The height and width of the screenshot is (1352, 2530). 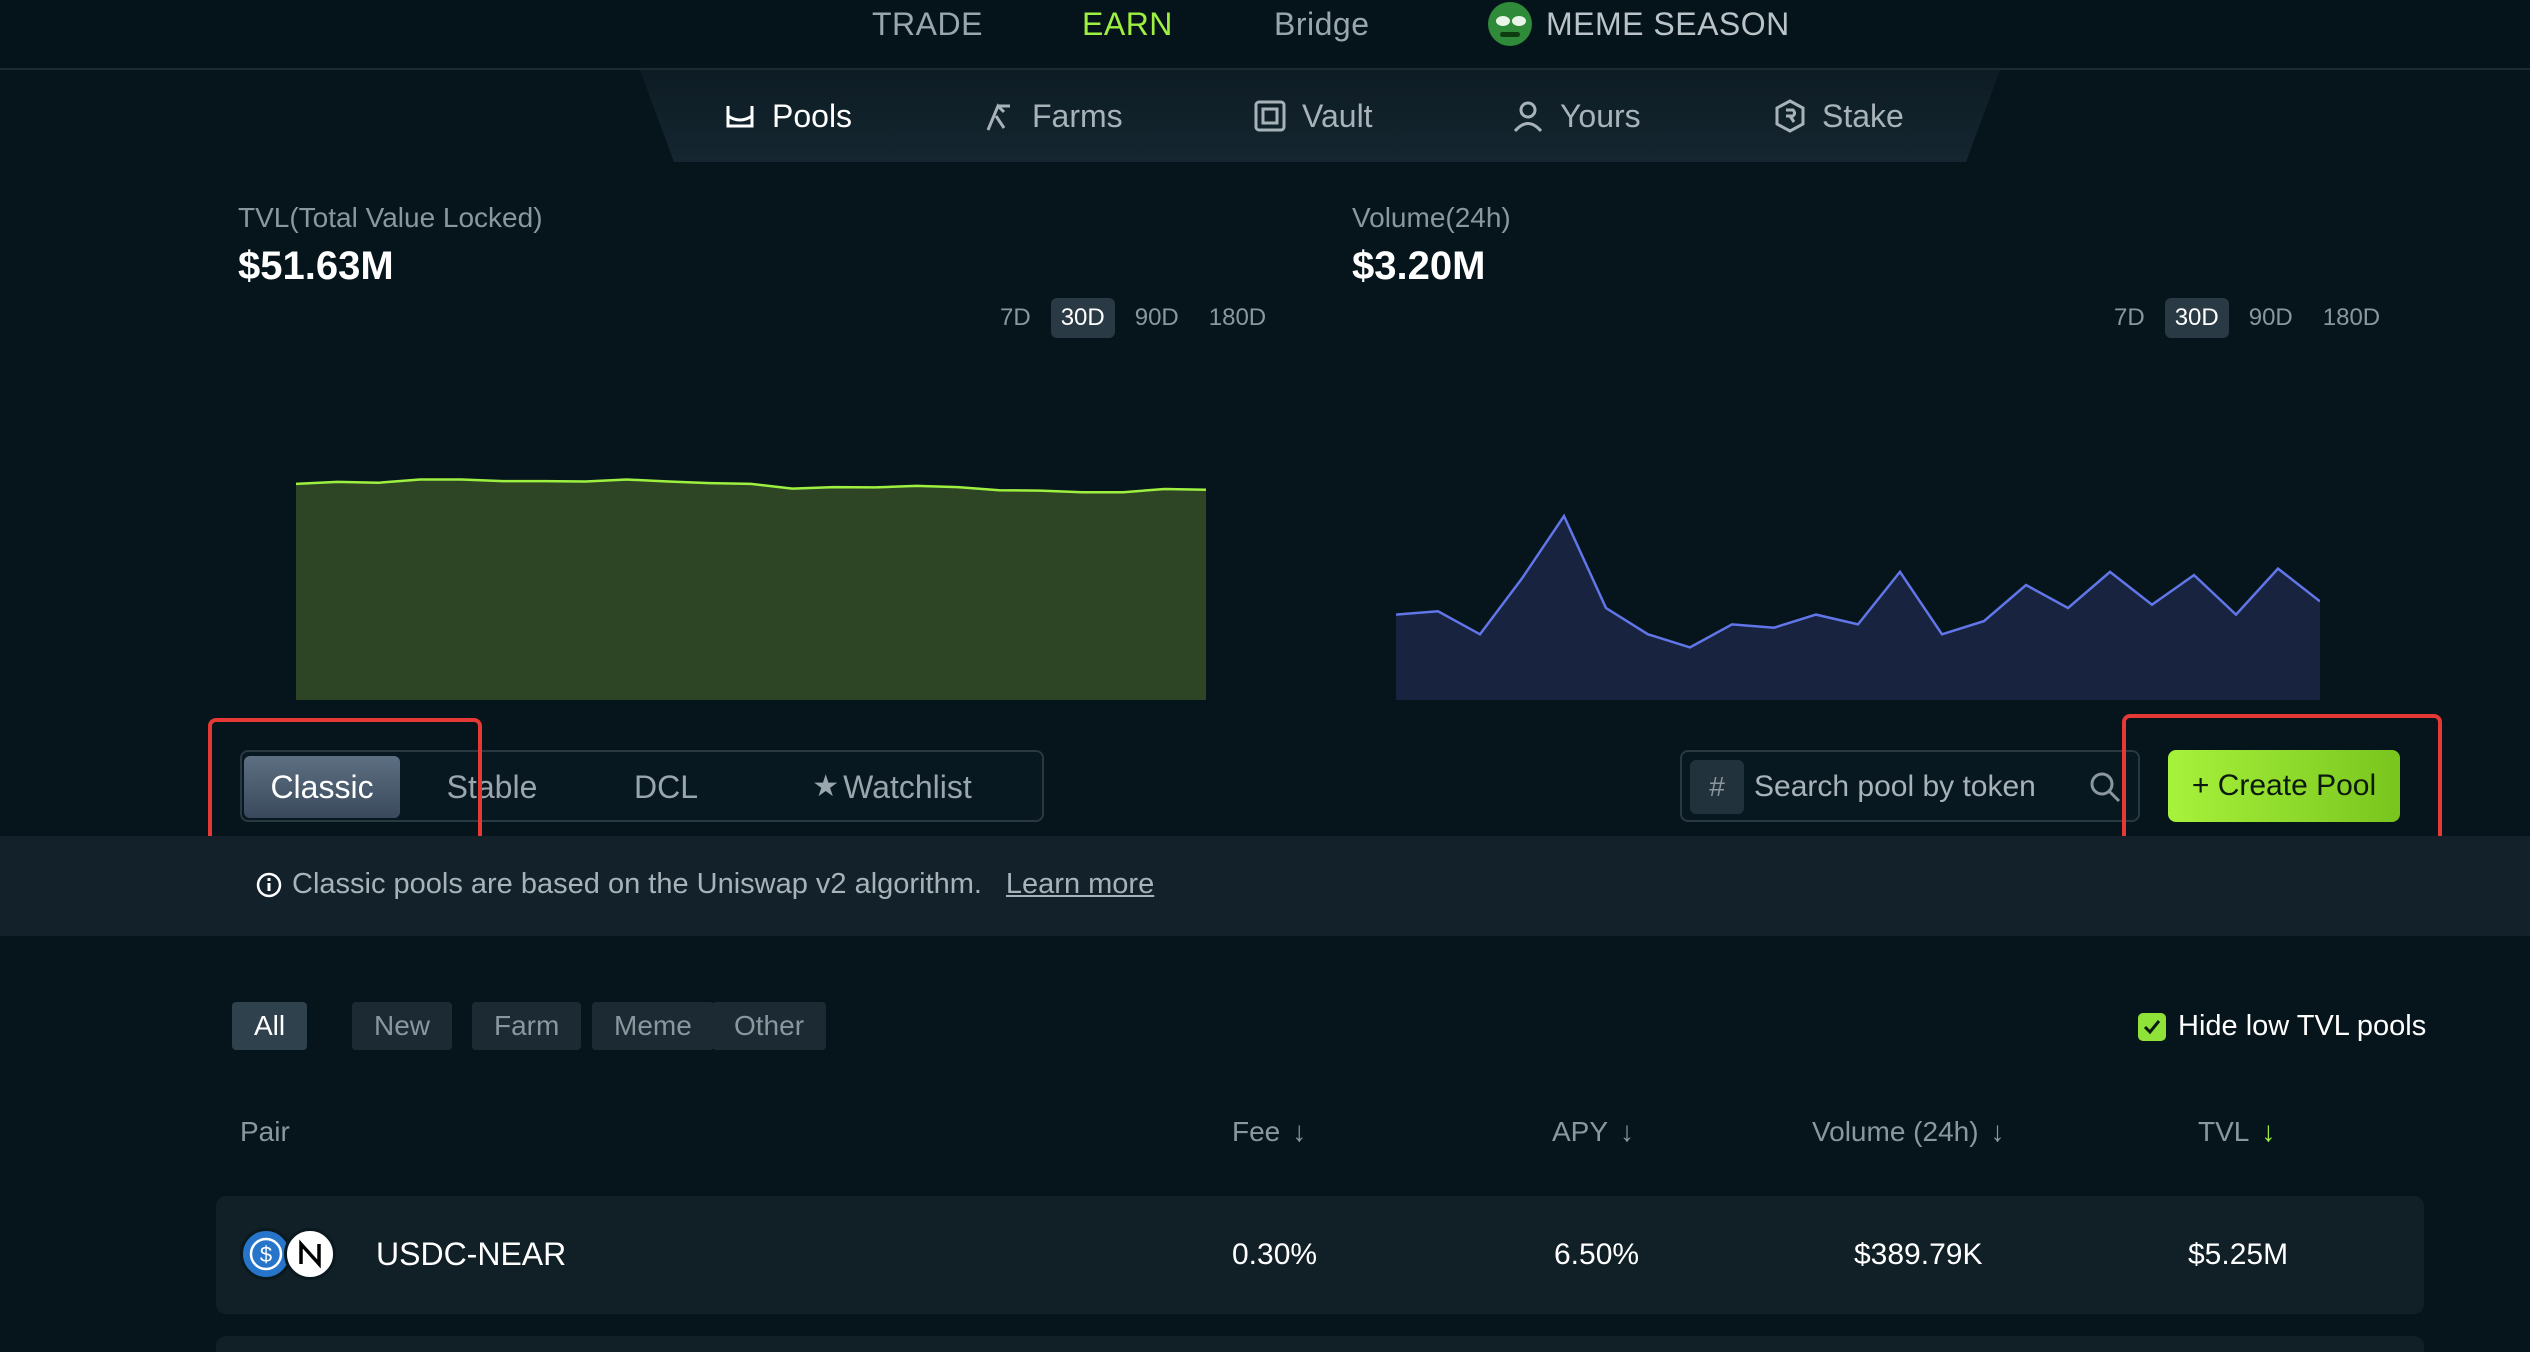 What do you see at coordinates (740, 117) in the screenshot?
I see `pools-icon` at bounding box center [740, 117].